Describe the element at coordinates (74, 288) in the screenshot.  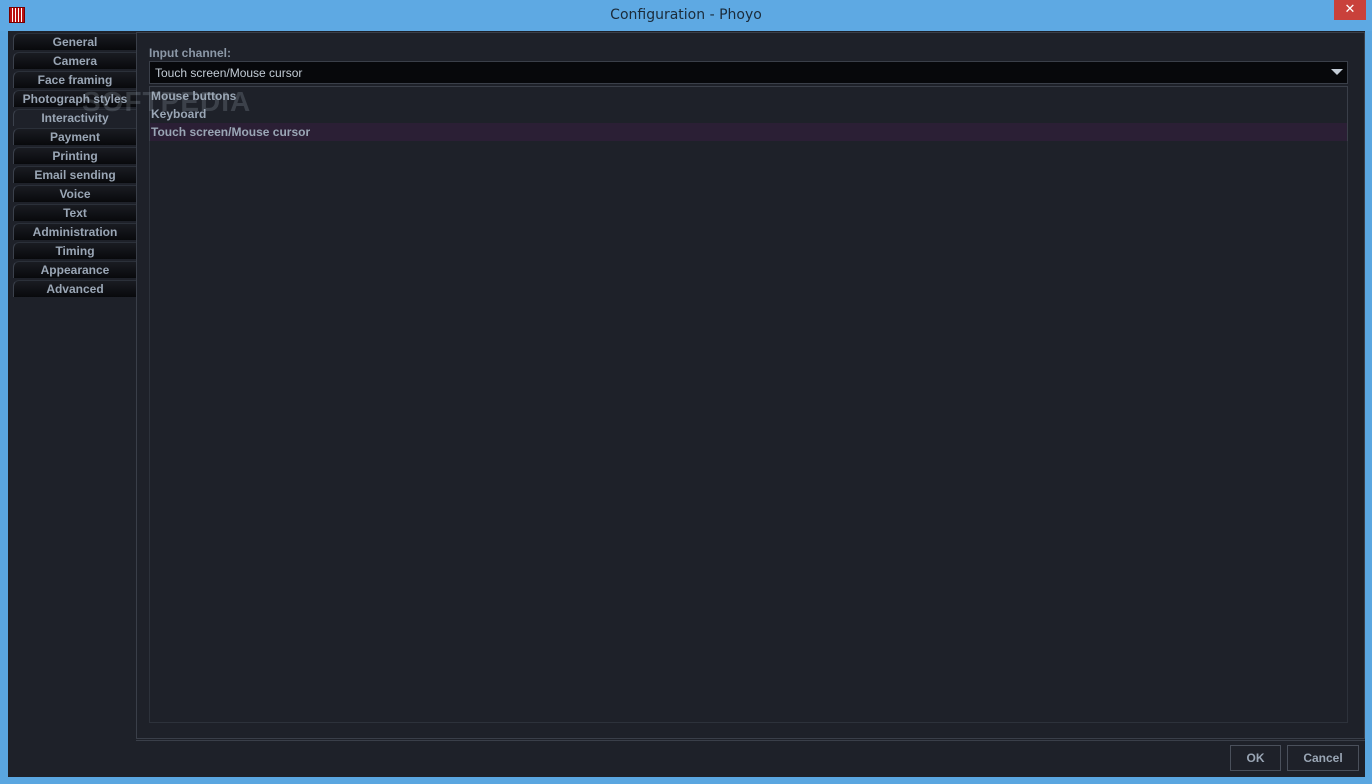
I see `tab-advanced: Advanced` at that location.